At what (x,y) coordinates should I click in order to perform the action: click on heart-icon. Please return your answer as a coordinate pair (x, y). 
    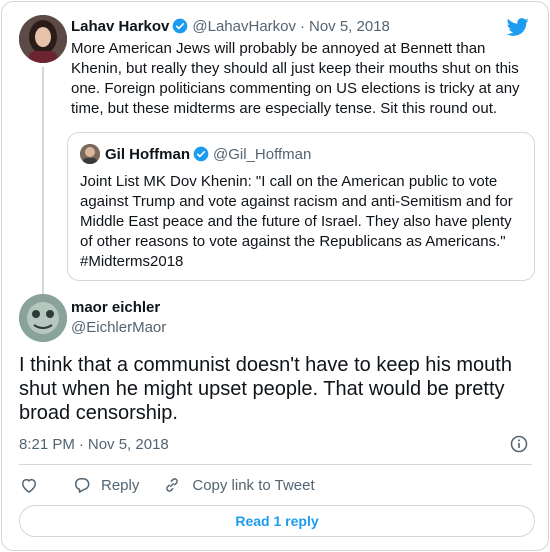
    Looking at the image, I should click on (29, 485).